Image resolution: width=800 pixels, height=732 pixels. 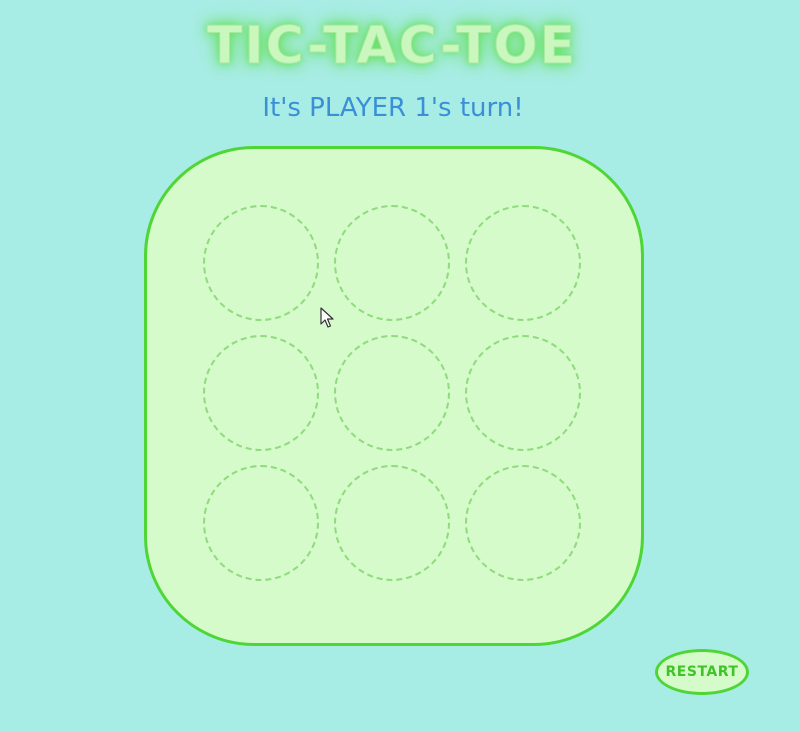 I want to click on turn-indicator: It's PLAYER 1's turn!, so click(x=393, y=108).